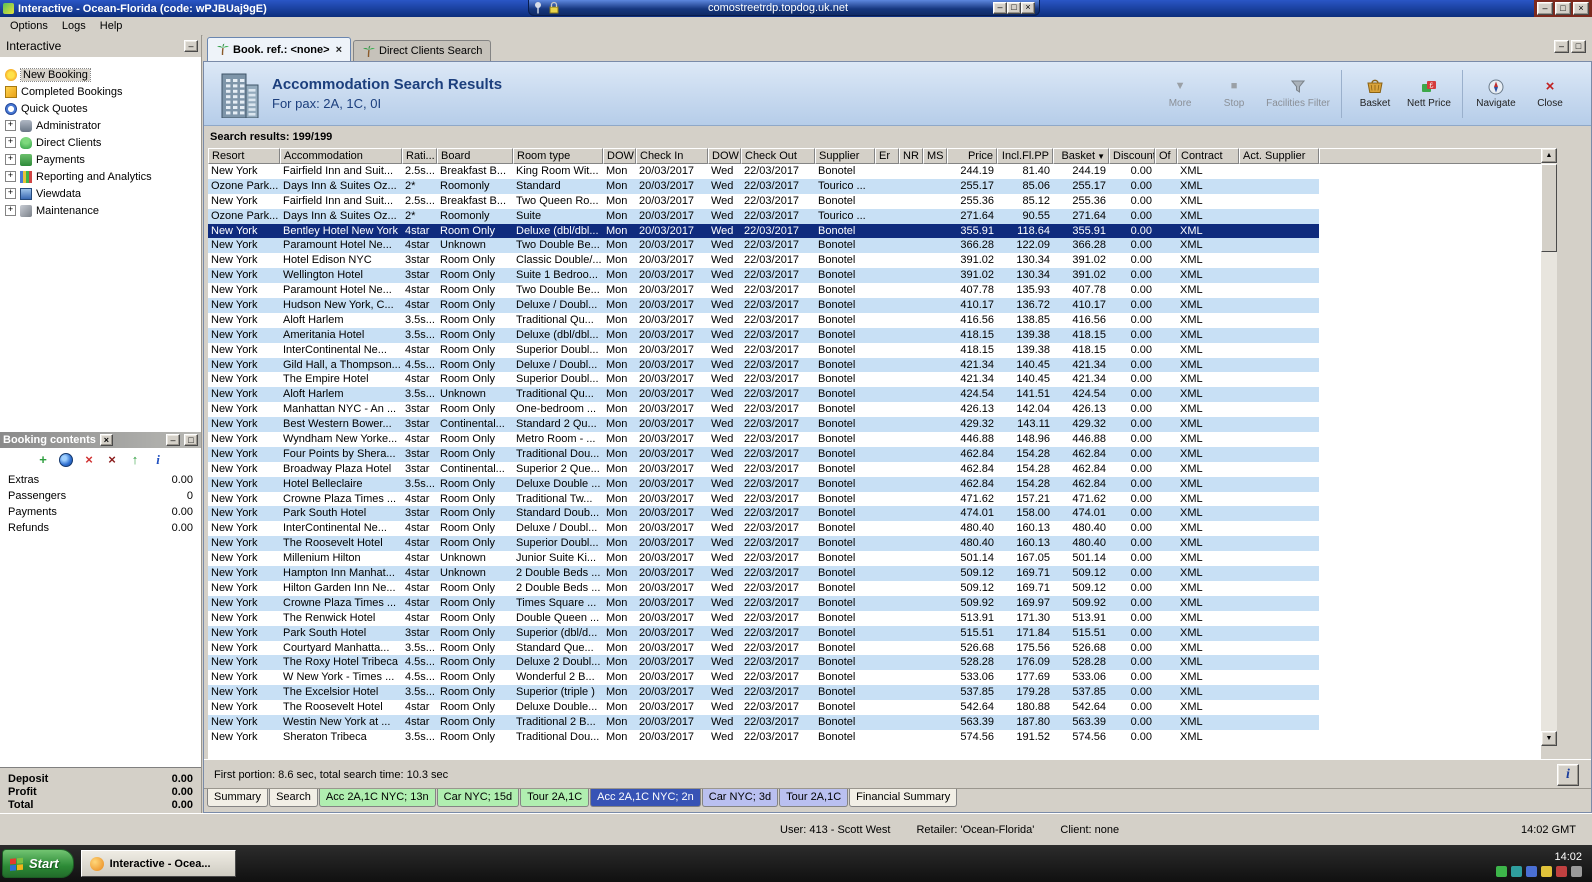 The width and height of the screenshot is (1592, 882). I want to click on menu-options: Options, so click(29, 26).